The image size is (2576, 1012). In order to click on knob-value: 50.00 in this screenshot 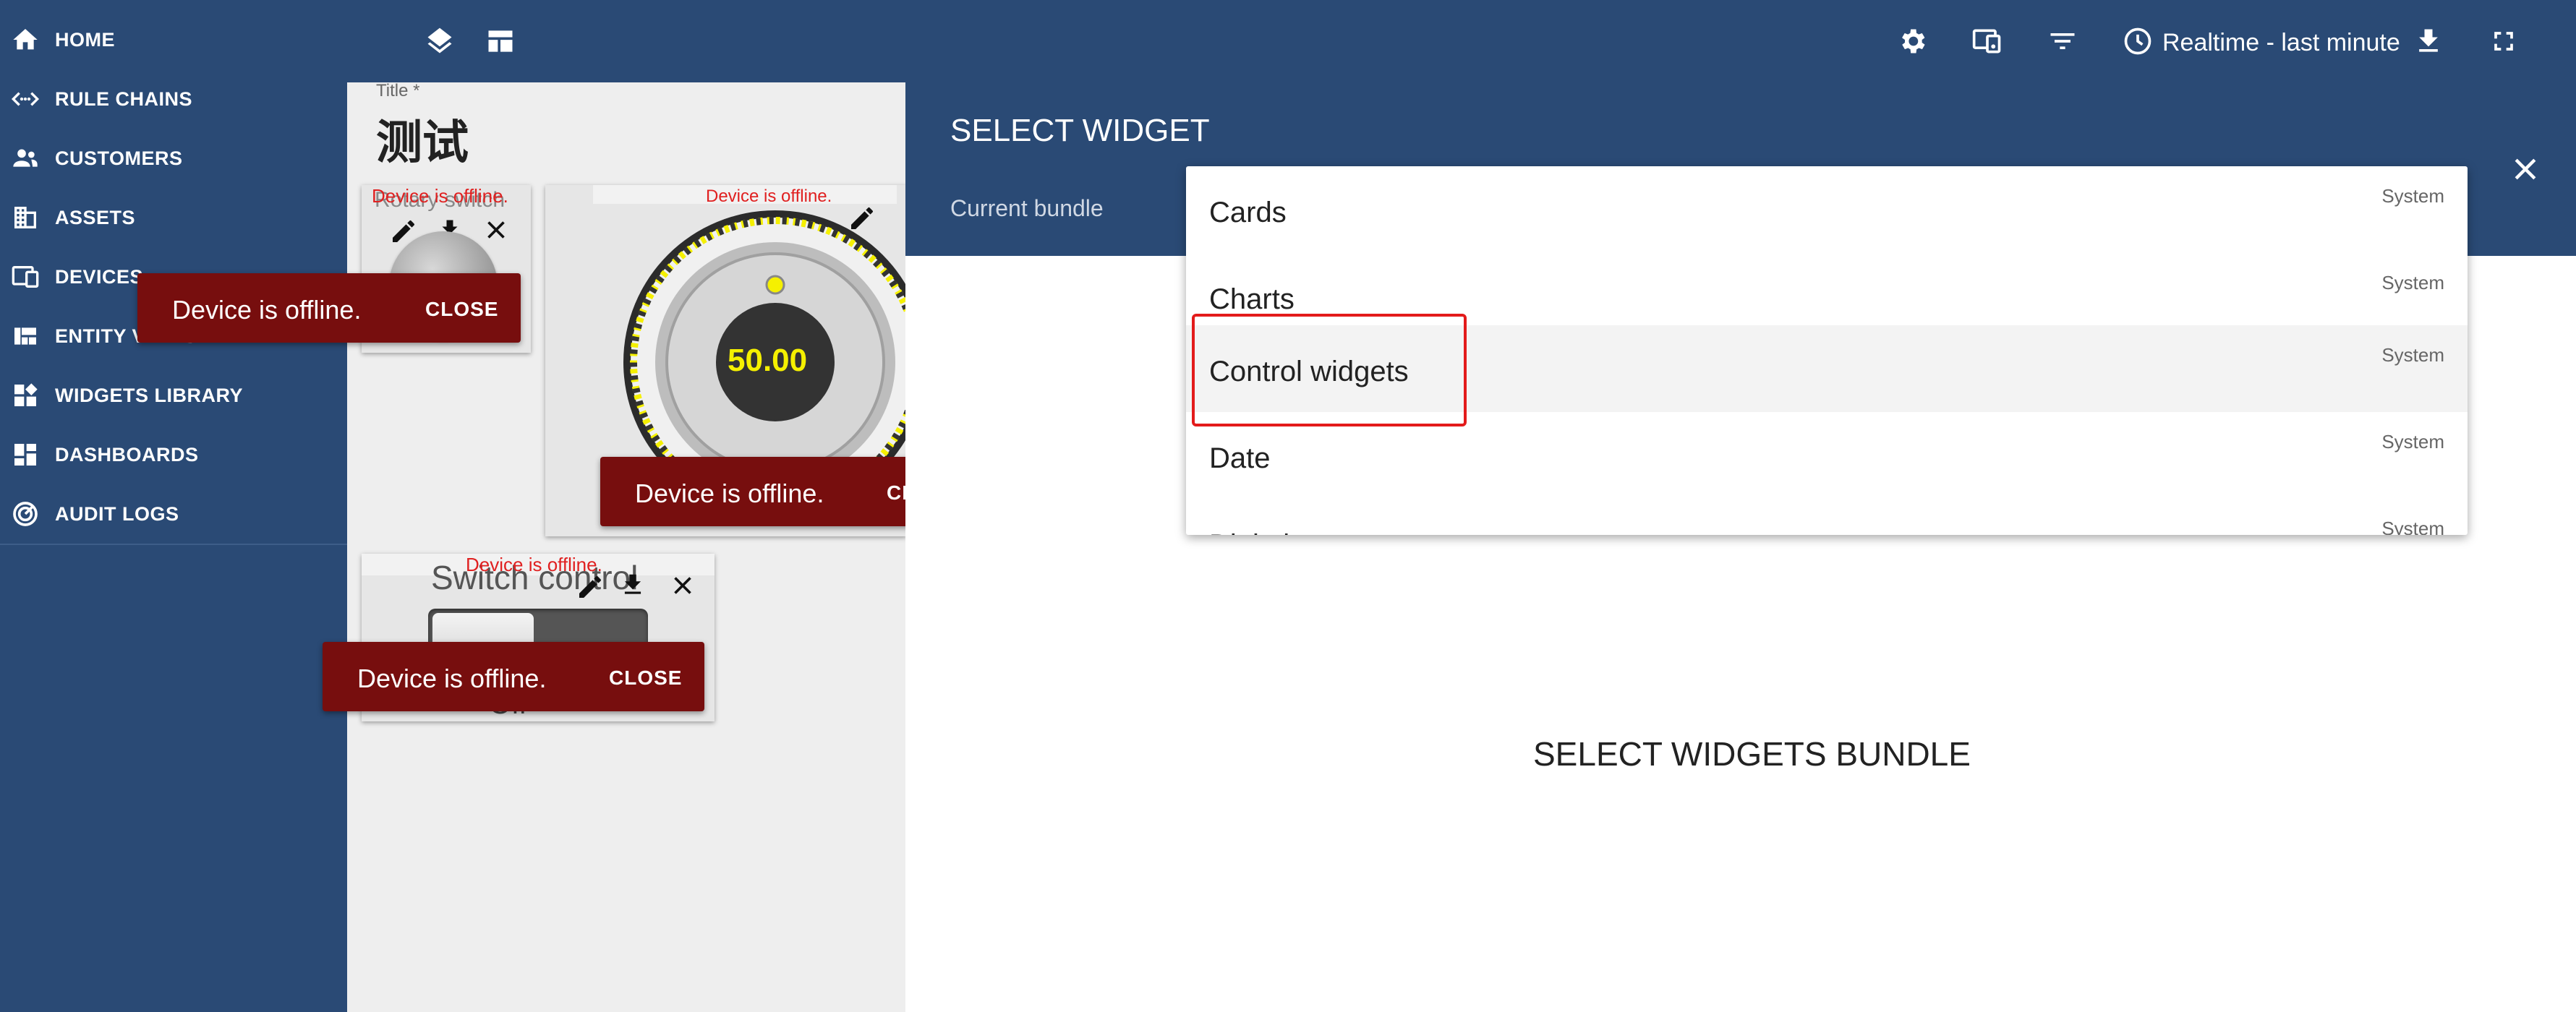, I will do `click(768, 360)`.